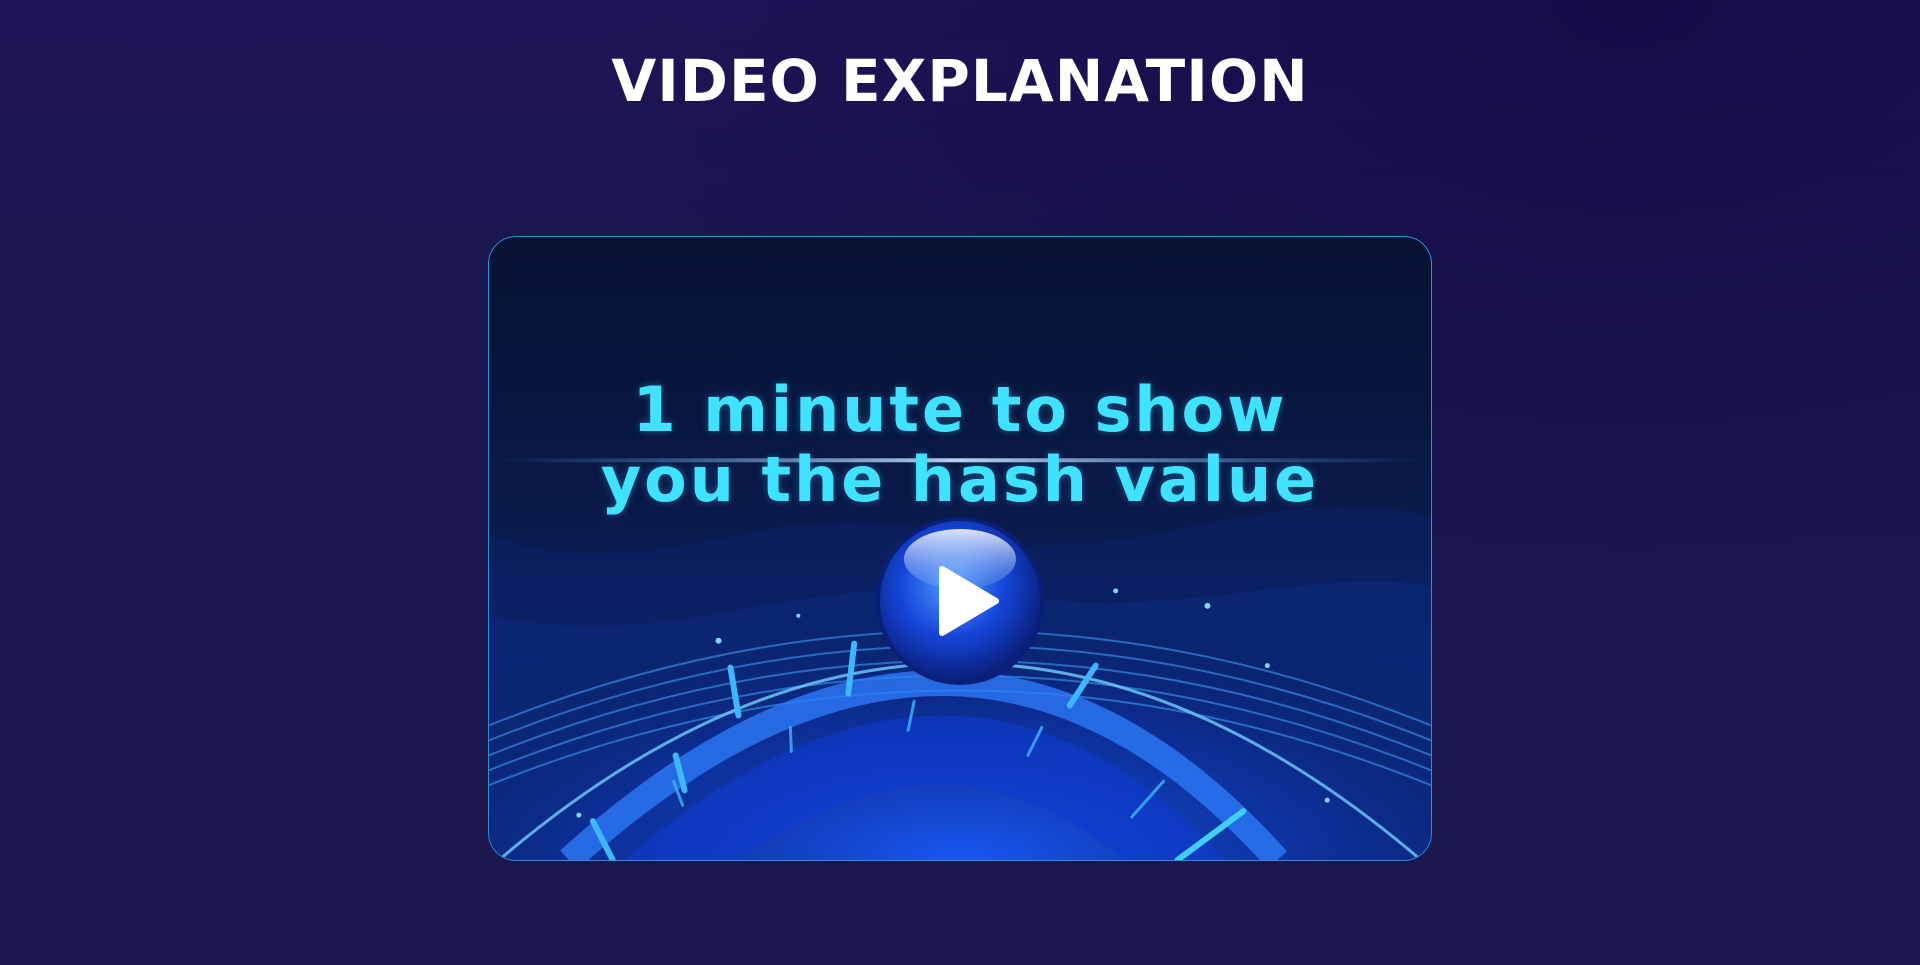 The width and height of the screenshot is (1920, 965). What do you see at coordinates (960, 479) in the screenshot?
I see `video-caption-line-2: you the hash value` at bounding box center [960, 479].